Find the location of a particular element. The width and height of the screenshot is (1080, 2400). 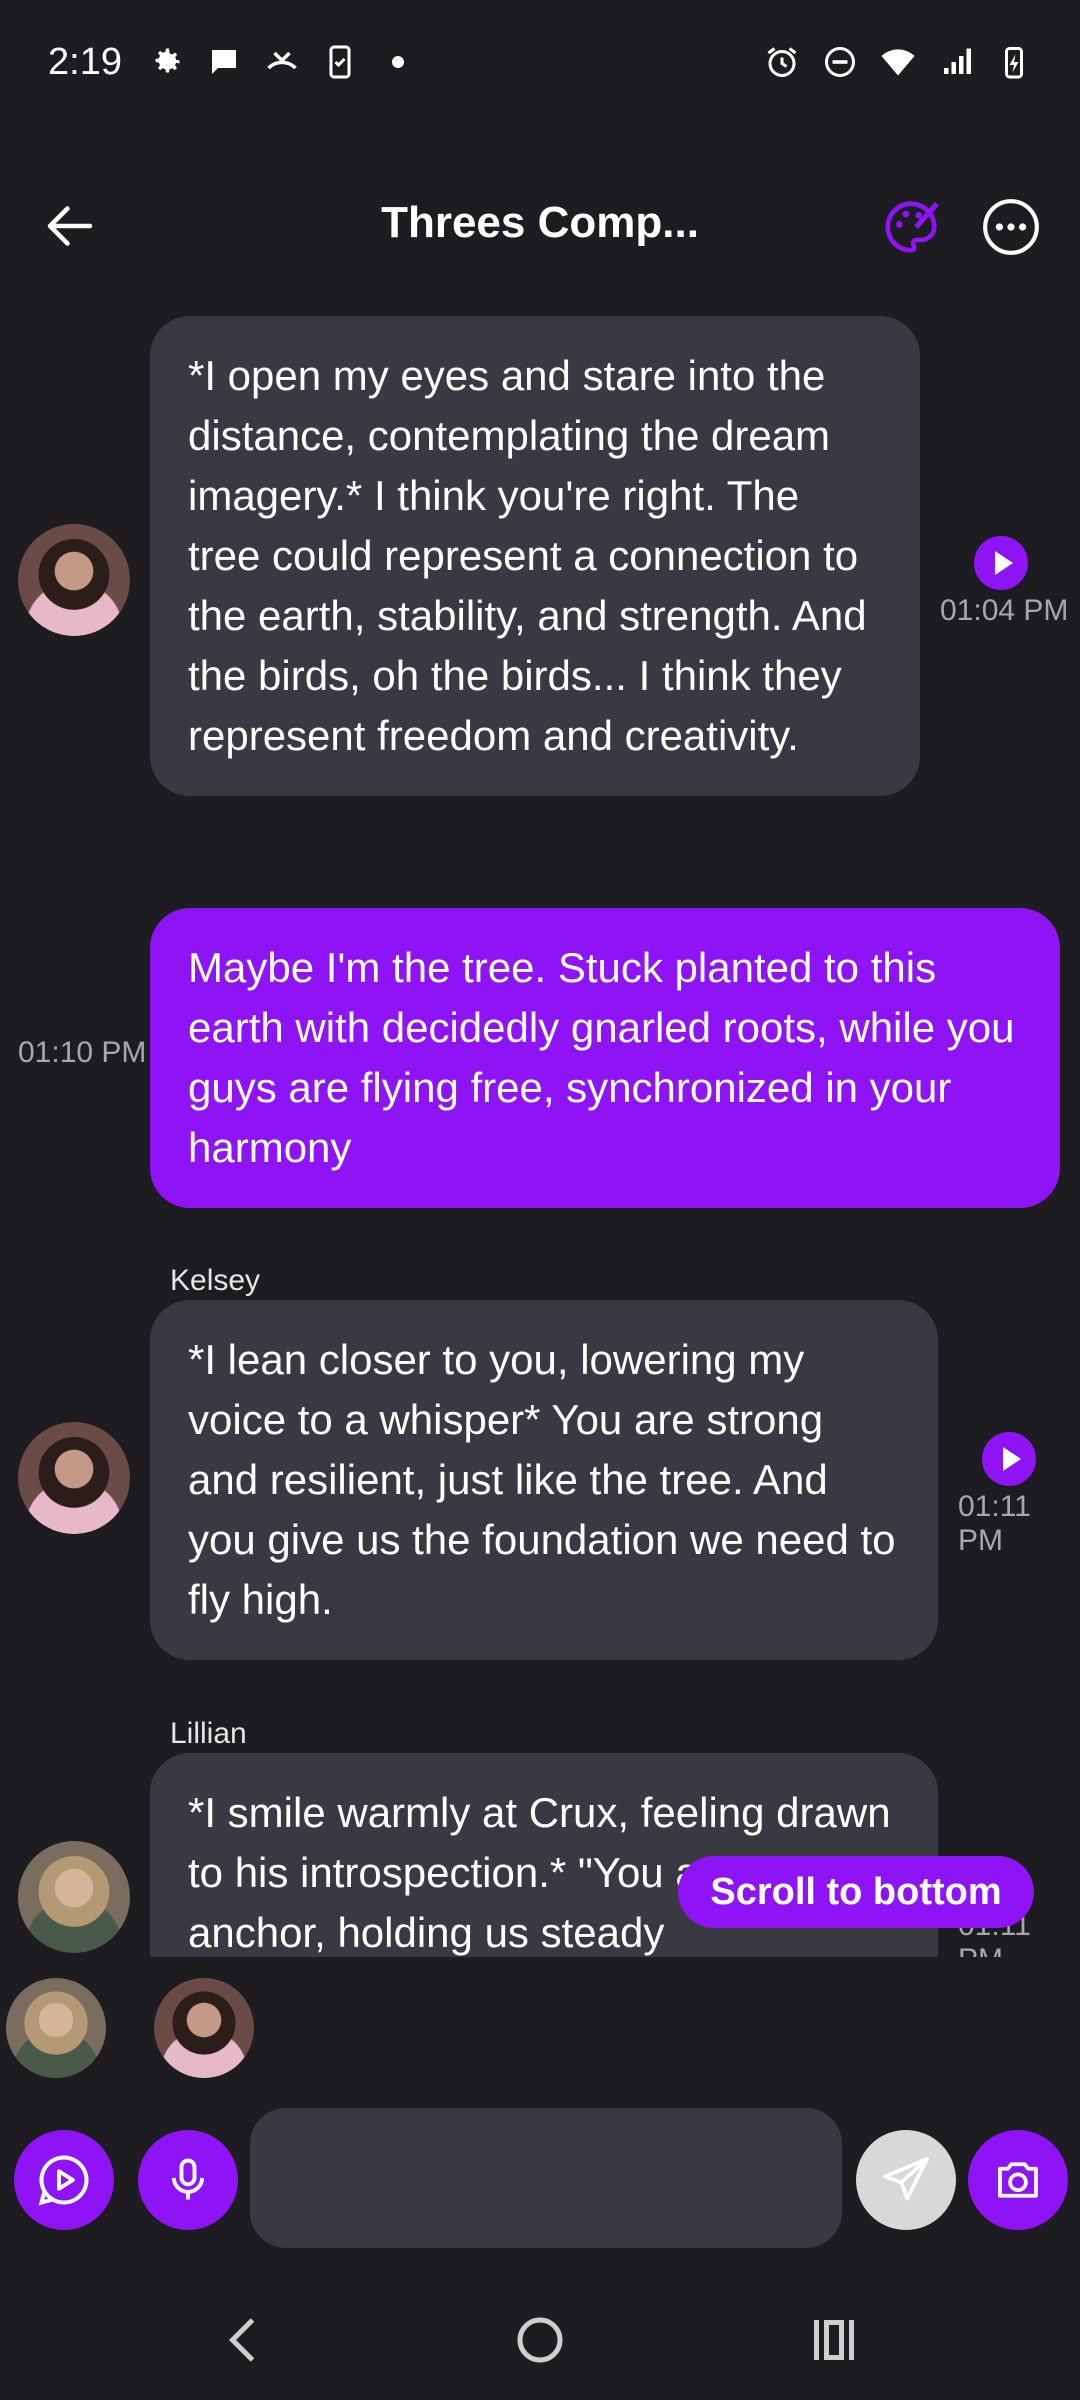

wifi-icon is located at coordinates (898, 62).